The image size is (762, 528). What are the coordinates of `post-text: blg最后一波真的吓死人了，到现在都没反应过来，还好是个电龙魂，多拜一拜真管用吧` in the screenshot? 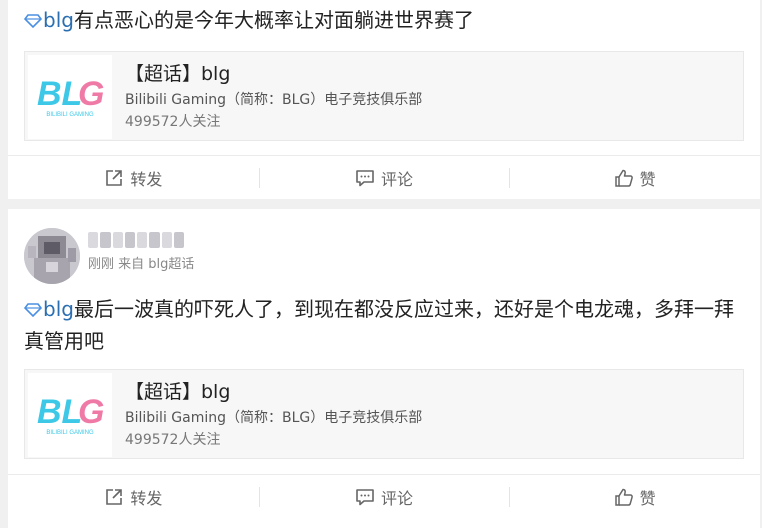 It's located at (383, 325).